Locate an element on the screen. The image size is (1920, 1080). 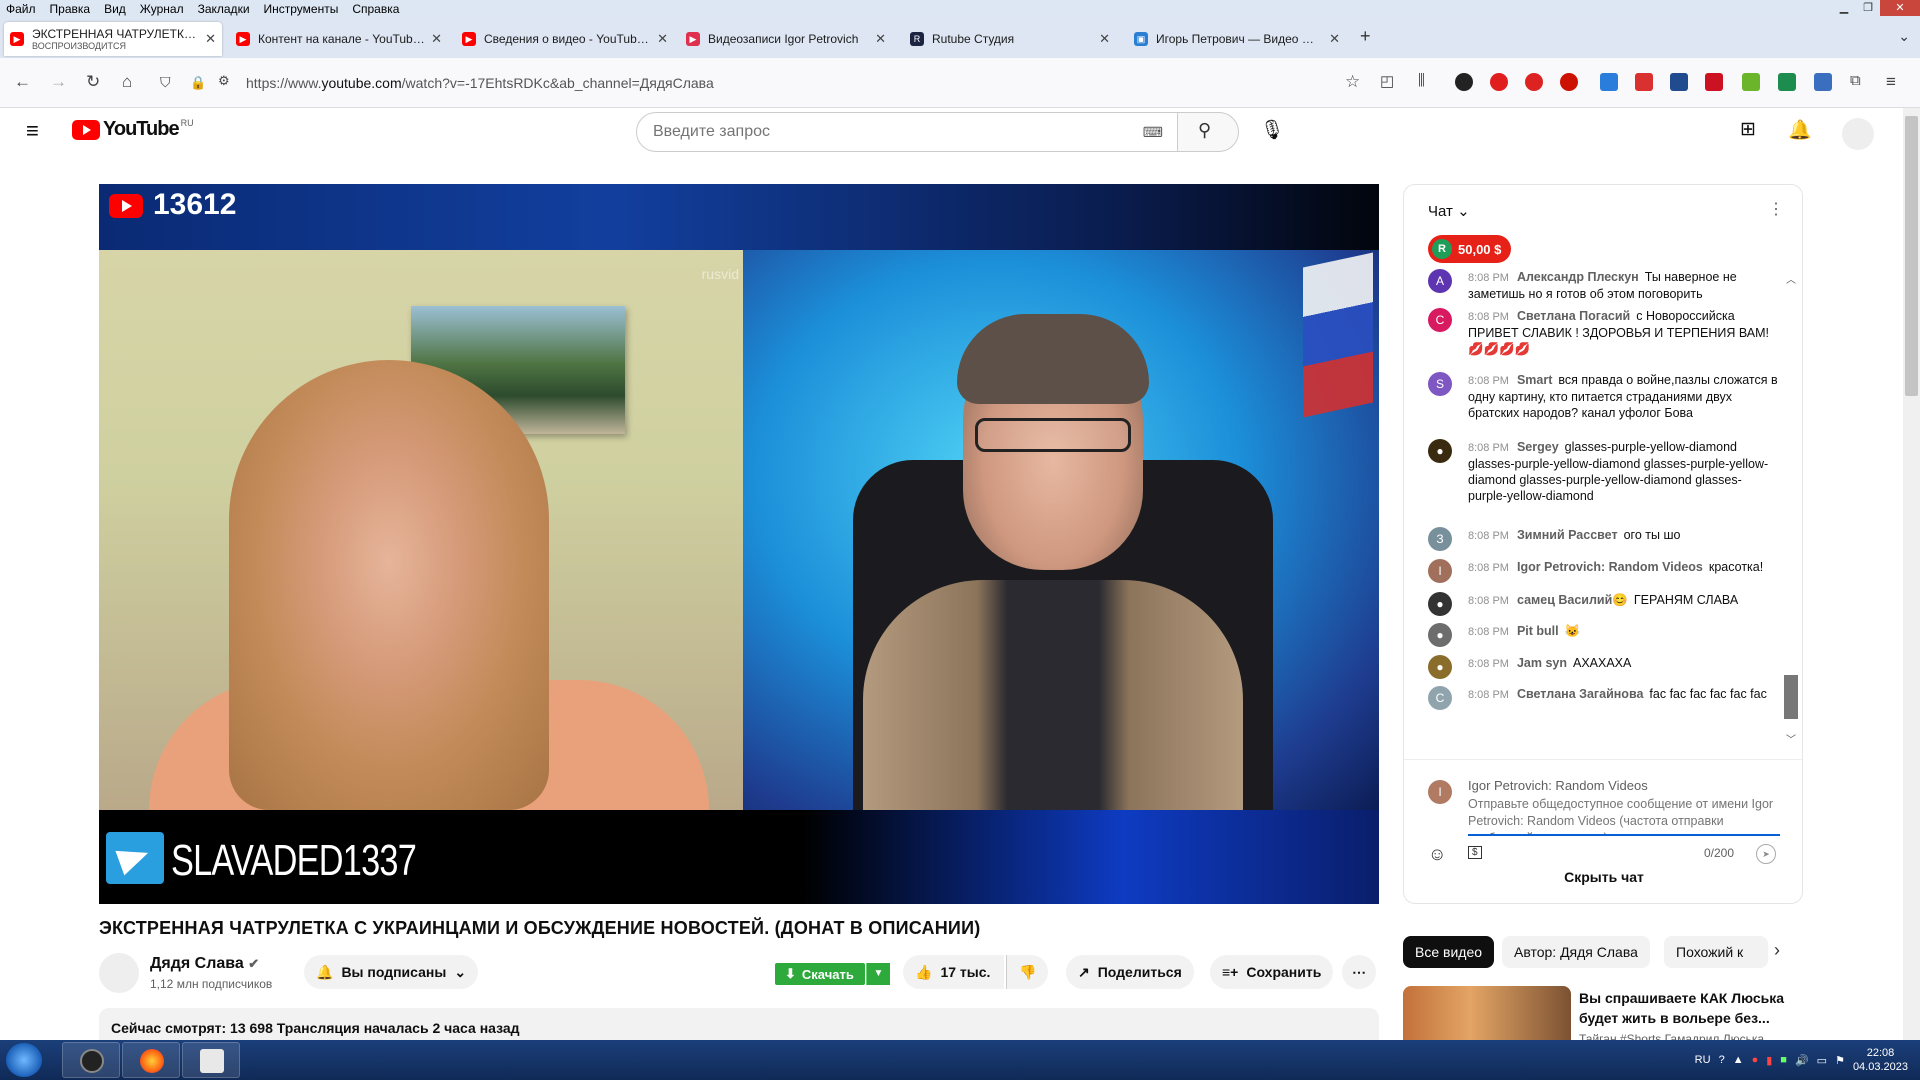
taskbar-app-firefox is located at coordinates (151, 1060).